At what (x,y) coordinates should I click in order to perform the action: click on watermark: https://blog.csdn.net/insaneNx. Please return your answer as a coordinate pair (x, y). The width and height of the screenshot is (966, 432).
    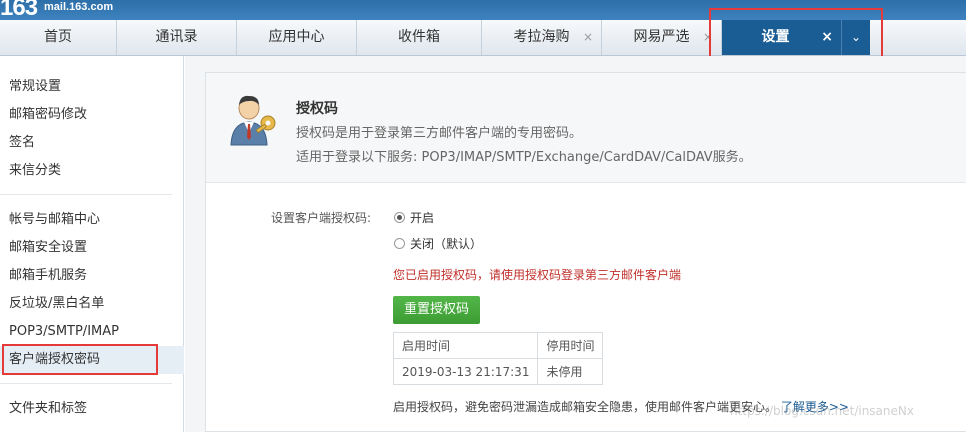
    Looking at the image, I should click on (822, 411).